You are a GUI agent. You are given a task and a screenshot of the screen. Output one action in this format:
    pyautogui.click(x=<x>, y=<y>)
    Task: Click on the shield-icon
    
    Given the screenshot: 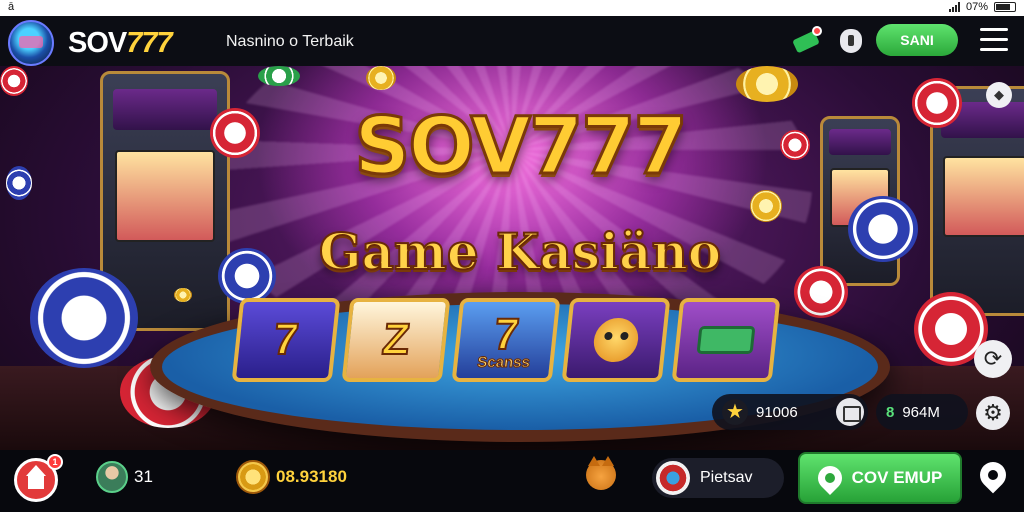 What is the action you would take?
    pyautogui.click(x=851, y=41)
    